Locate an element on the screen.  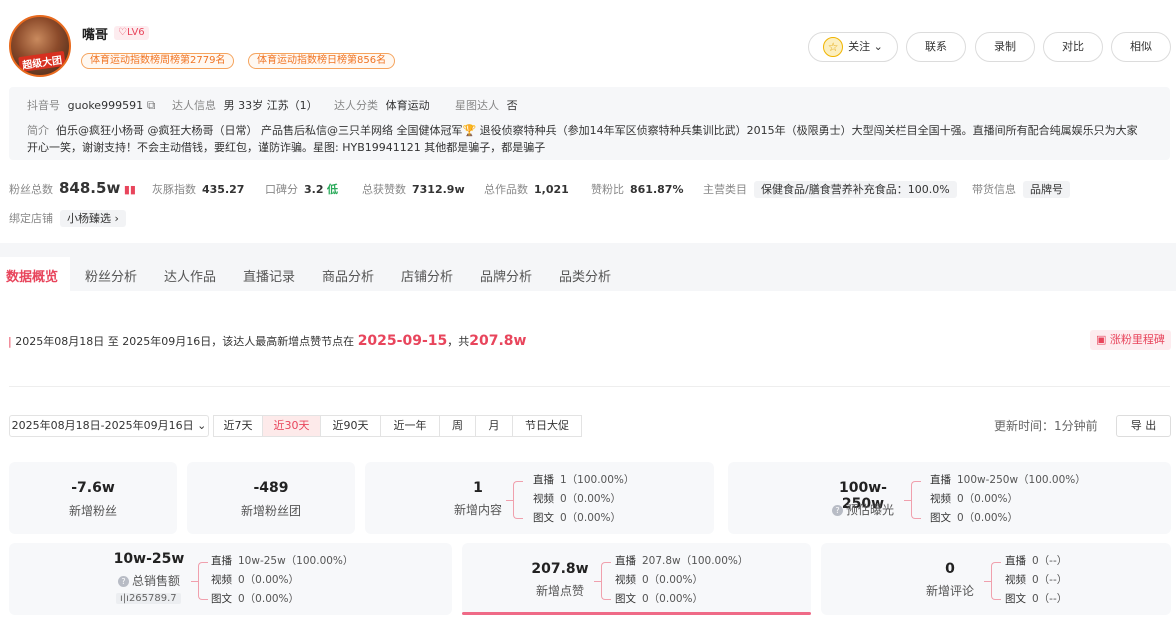
total-works: 总作品数 1,021 is located at coordinates (526, 189).